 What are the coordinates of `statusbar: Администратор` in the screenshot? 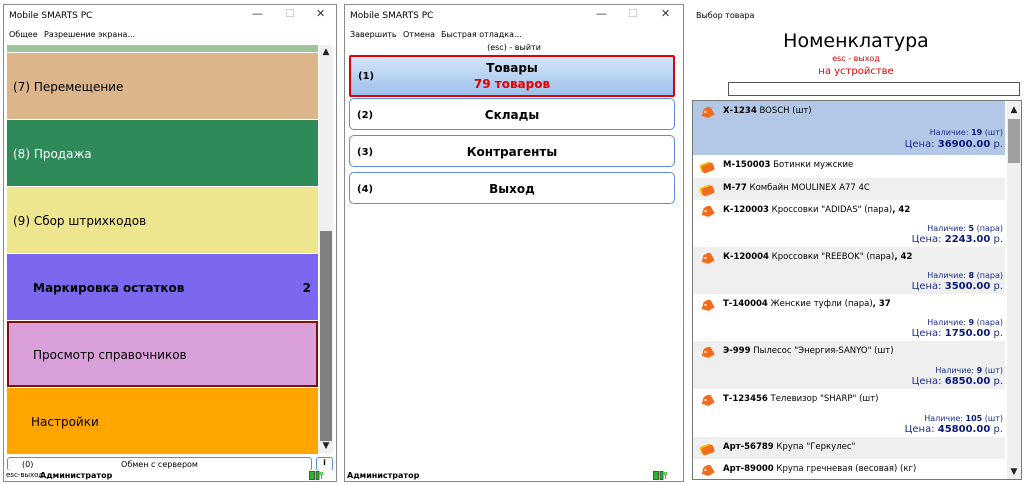 It's located at (514, 475).